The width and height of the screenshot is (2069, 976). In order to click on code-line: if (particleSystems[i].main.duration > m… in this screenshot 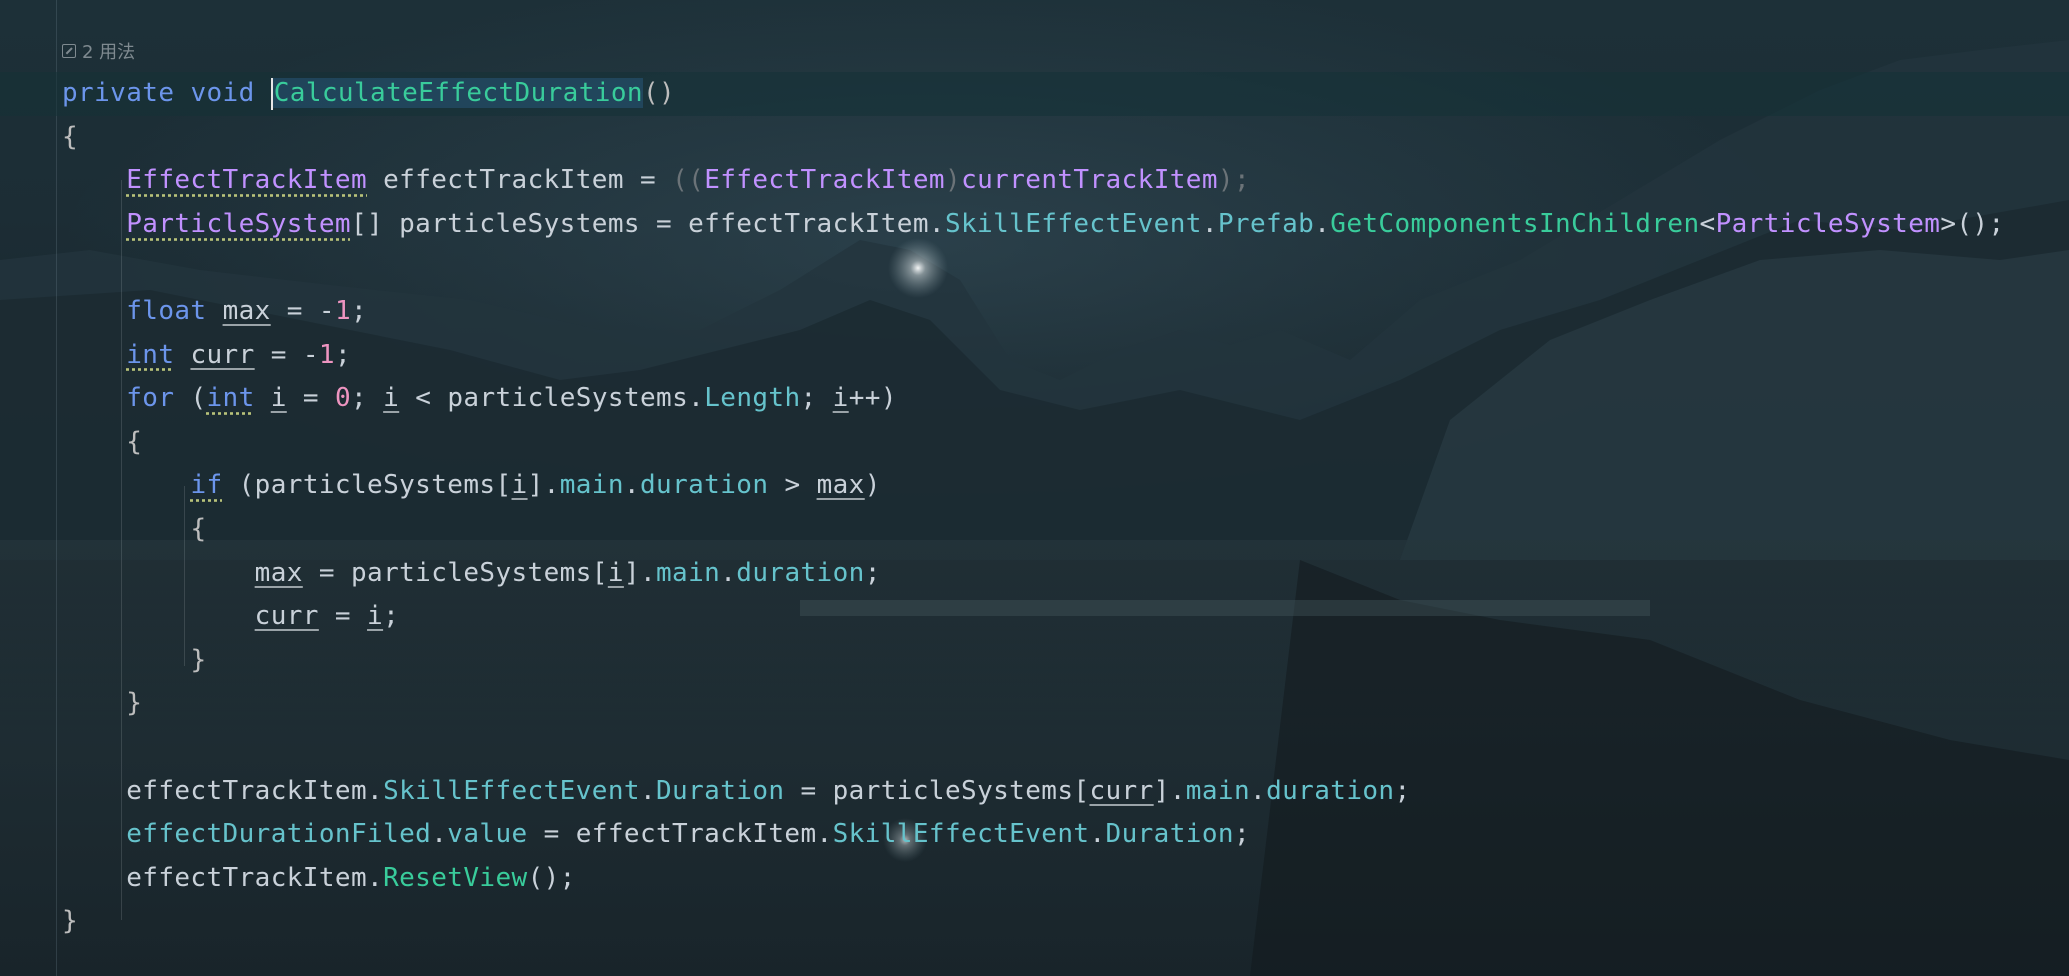, I will do `click(1033, 486)`.